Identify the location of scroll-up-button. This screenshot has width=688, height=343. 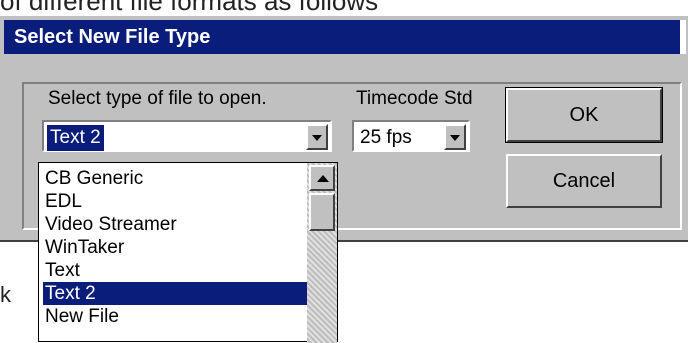
(322, 178).